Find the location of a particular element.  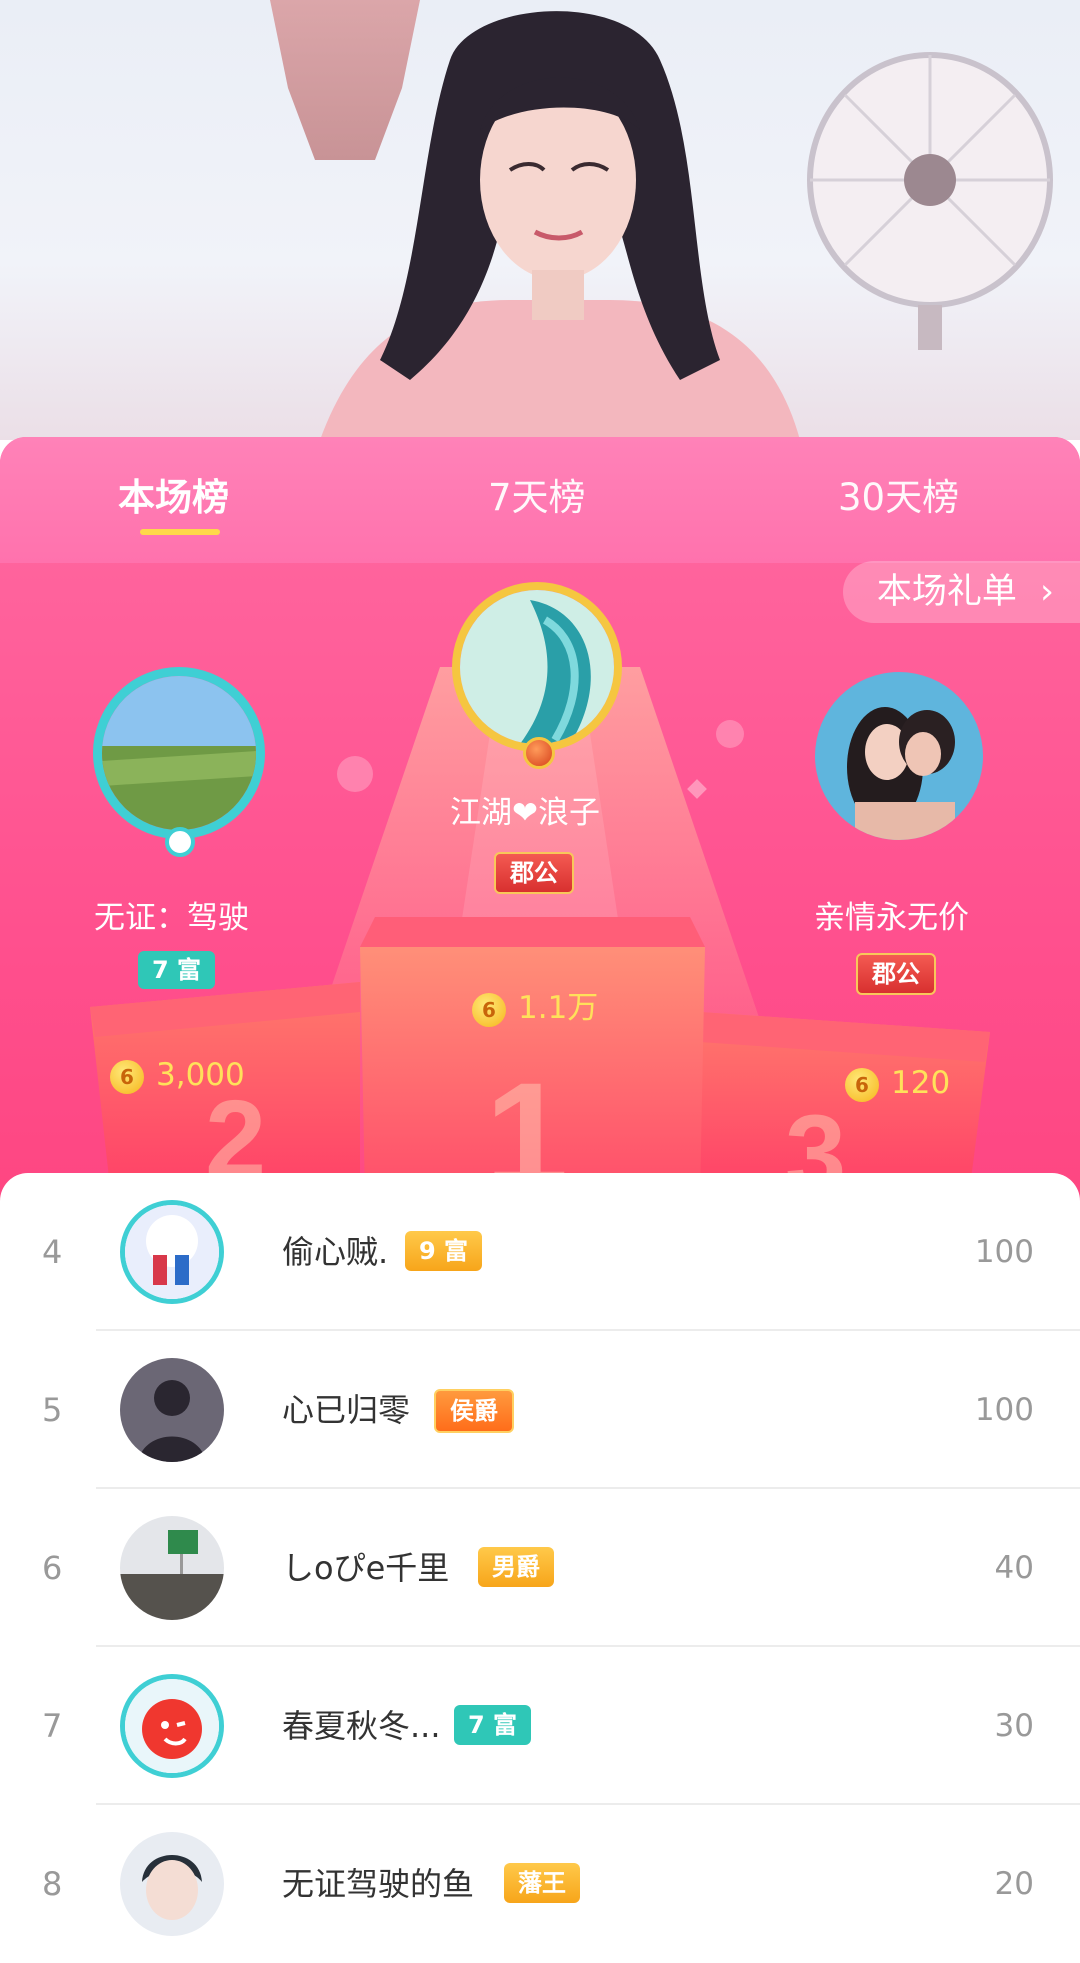

tab-this-session: 本场榜 is located at coordinates (173, 494).